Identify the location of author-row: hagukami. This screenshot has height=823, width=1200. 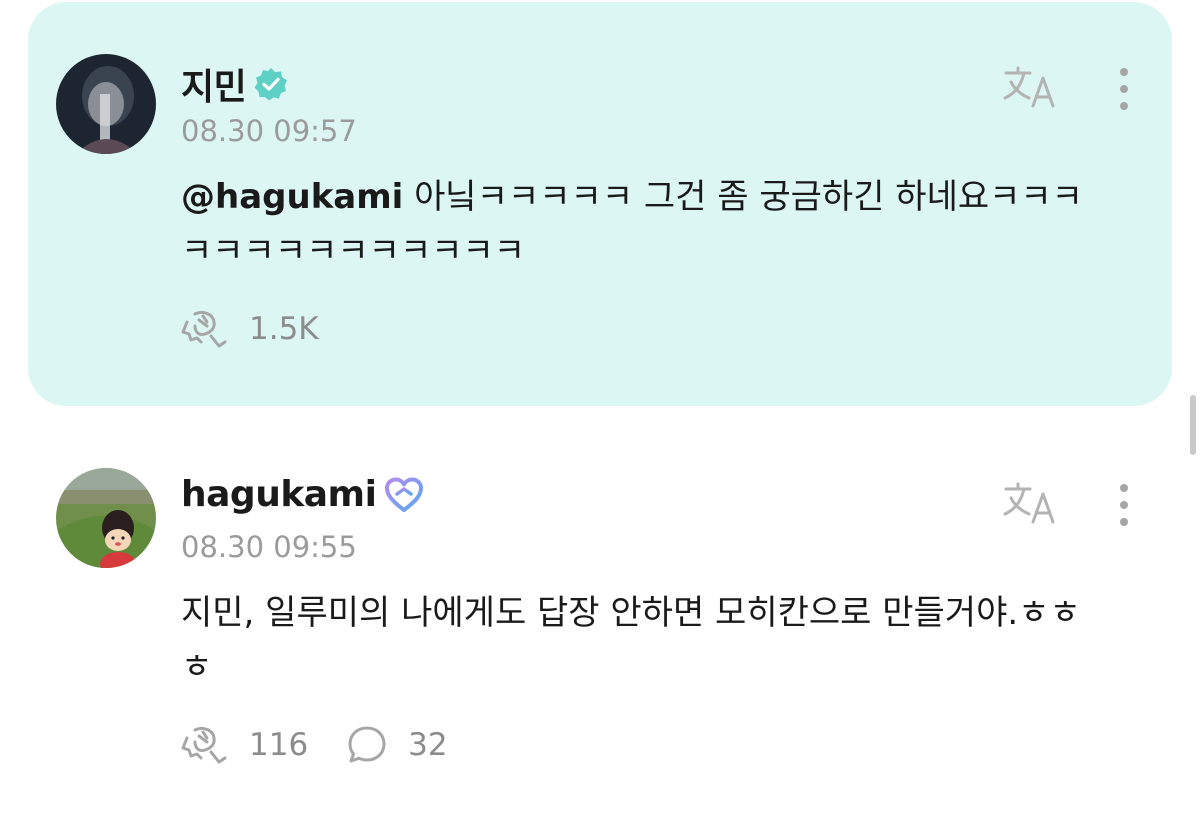
(302, 494).